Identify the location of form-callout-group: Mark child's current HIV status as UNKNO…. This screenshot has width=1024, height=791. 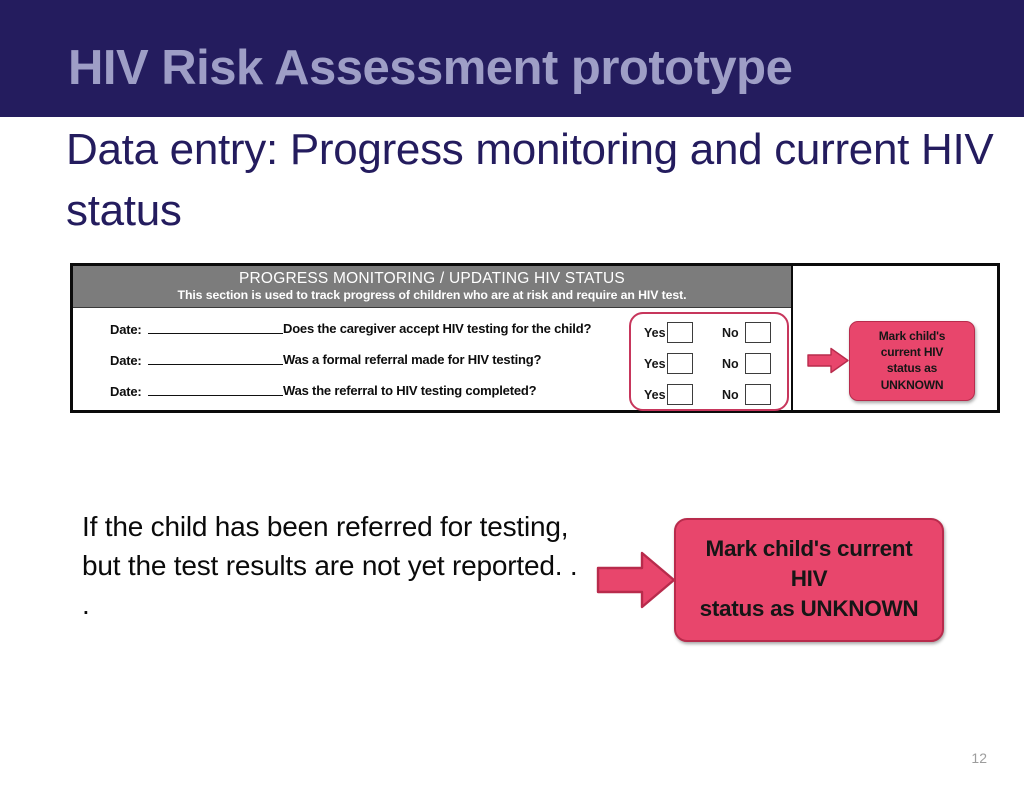
(891, 361).